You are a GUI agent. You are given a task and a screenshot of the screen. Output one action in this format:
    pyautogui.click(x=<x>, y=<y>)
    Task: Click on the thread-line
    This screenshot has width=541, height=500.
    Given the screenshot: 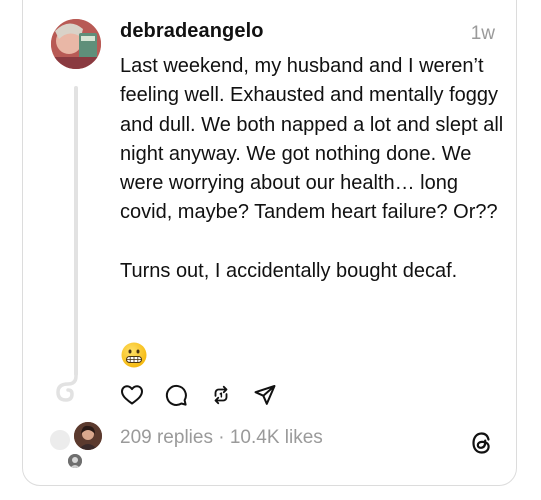 What is the action you would take?
    pyautogui.click(x=76, y=231)
    